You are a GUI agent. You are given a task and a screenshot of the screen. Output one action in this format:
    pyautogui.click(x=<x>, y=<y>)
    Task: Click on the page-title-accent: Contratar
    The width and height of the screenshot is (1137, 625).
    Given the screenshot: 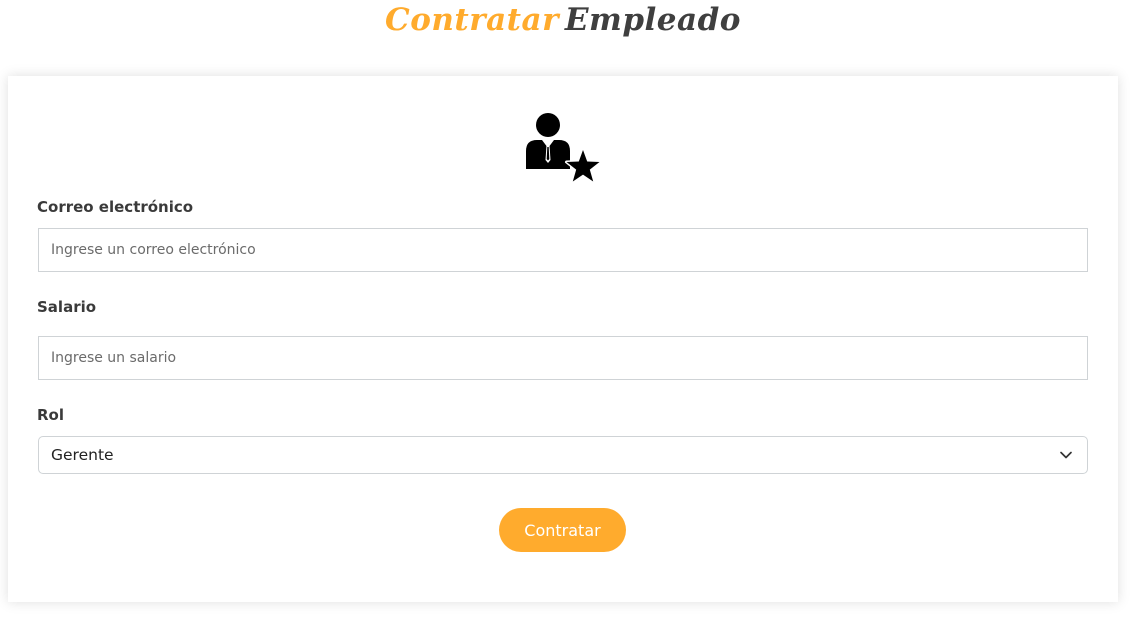 What is the action you would take?
    pyautogui.click(x=472, y=20)
    